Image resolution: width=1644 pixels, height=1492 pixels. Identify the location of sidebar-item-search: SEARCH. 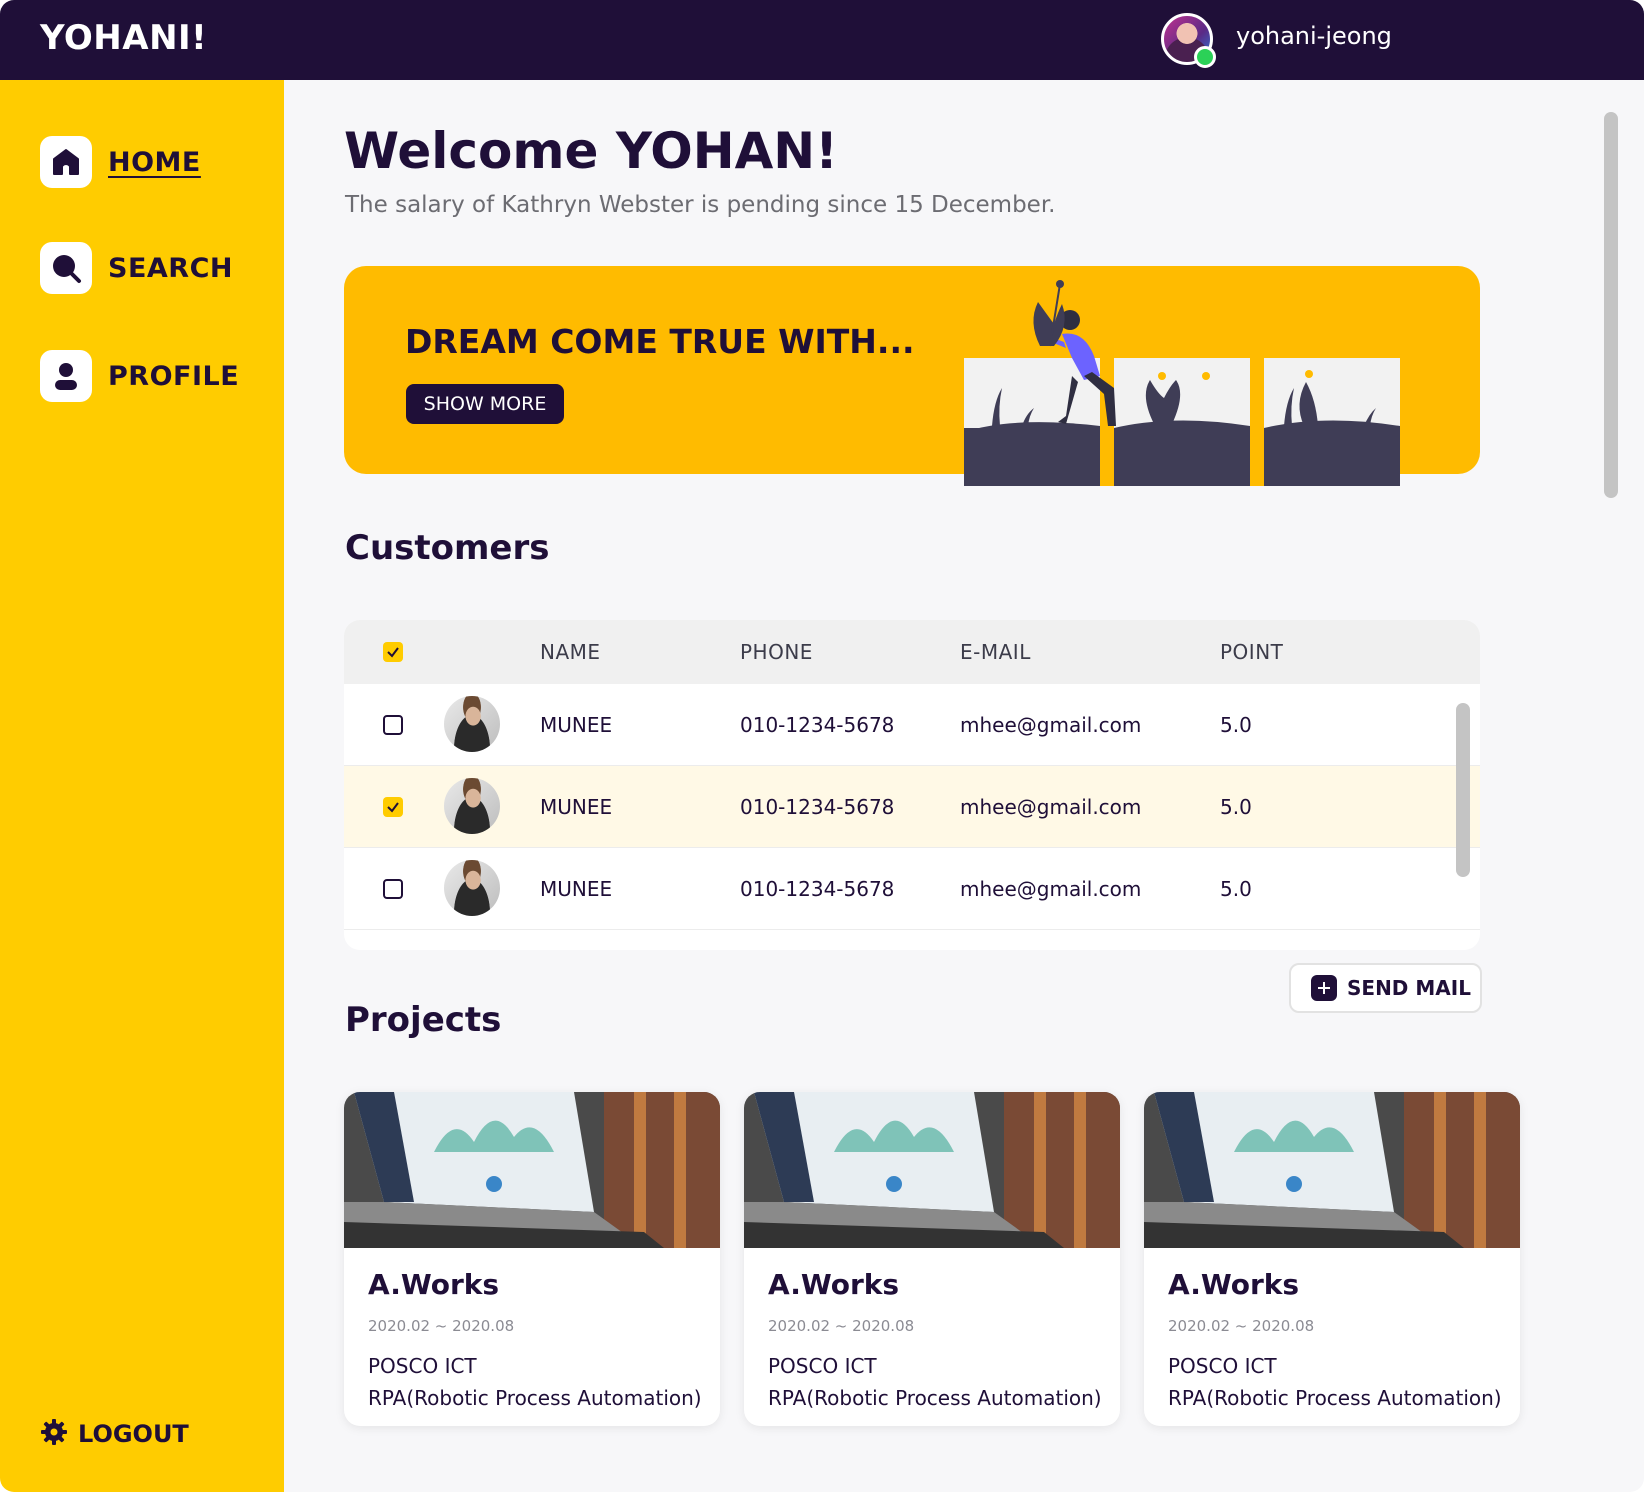
(136, 268).